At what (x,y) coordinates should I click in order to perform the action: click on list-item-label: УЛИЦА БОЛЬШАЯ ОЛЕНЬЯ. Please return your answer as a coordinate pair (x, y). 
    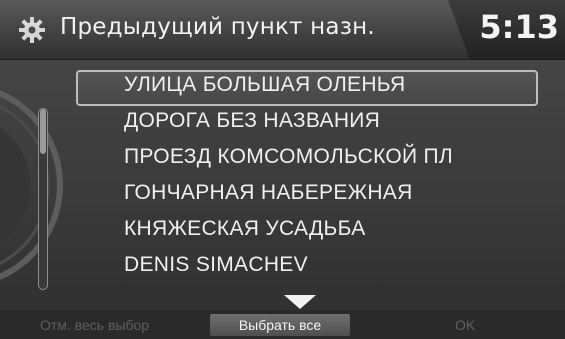
    Looking at the image, I should click on (265, 84).